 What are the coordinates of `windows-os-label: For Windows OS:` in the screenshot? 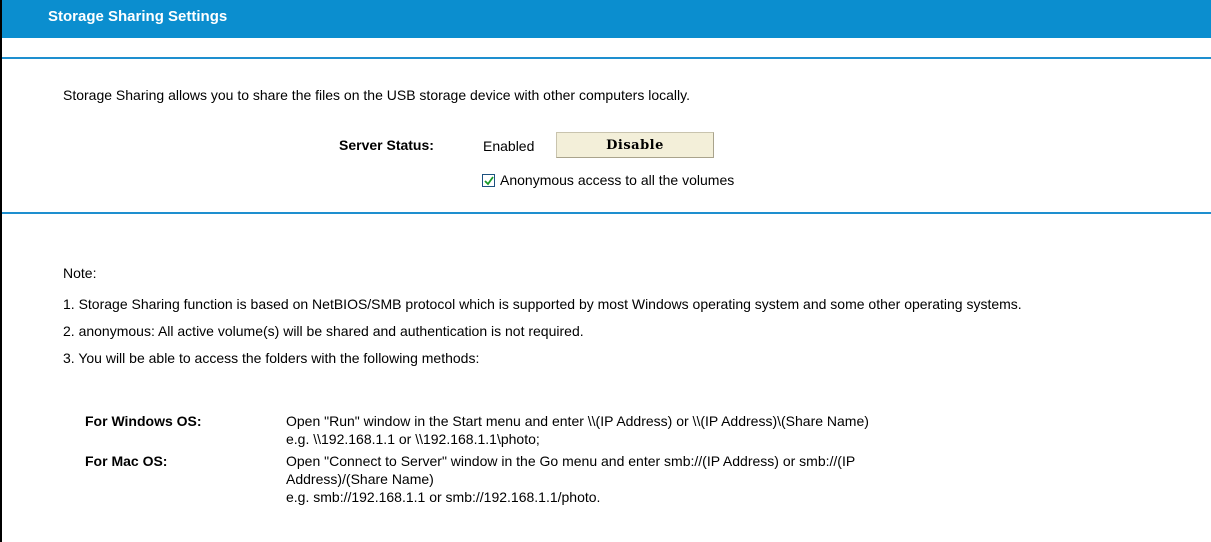 It's located at (143, 421).